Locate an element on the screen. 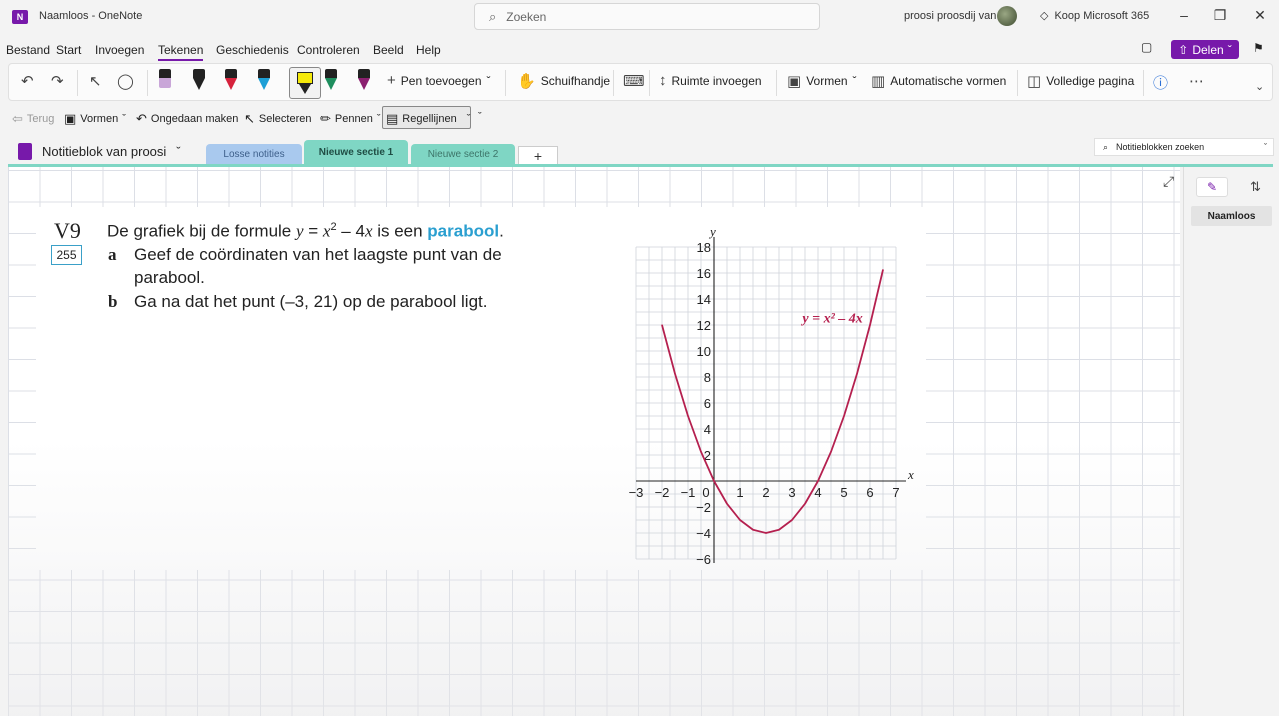  chart-ticks: −3 −2 −1 0 1 2 3 4 5 6 7−6−4−224681012141618 is located at coordinates (764, 403).